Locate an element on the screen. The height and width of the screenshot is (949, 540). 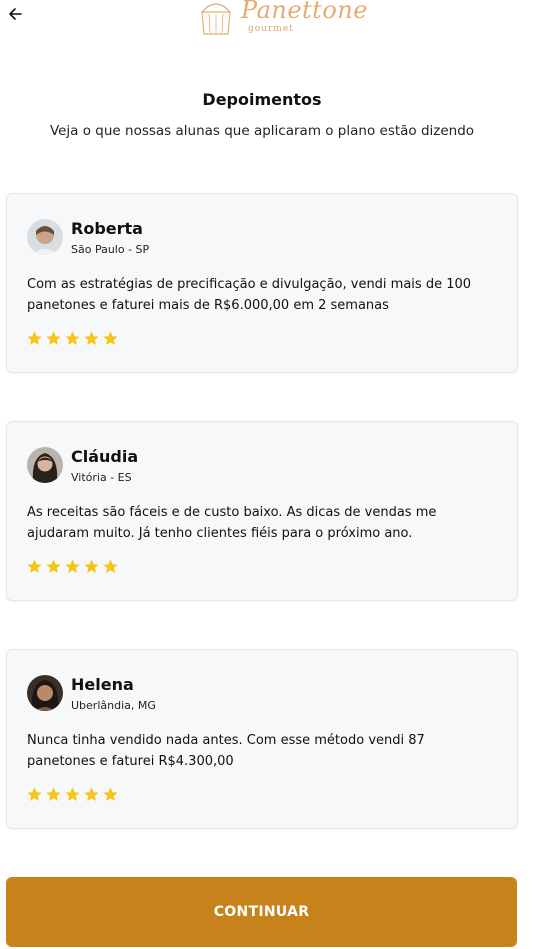
top-bar: Panettone gourmet is located at coordinates (270, 22).